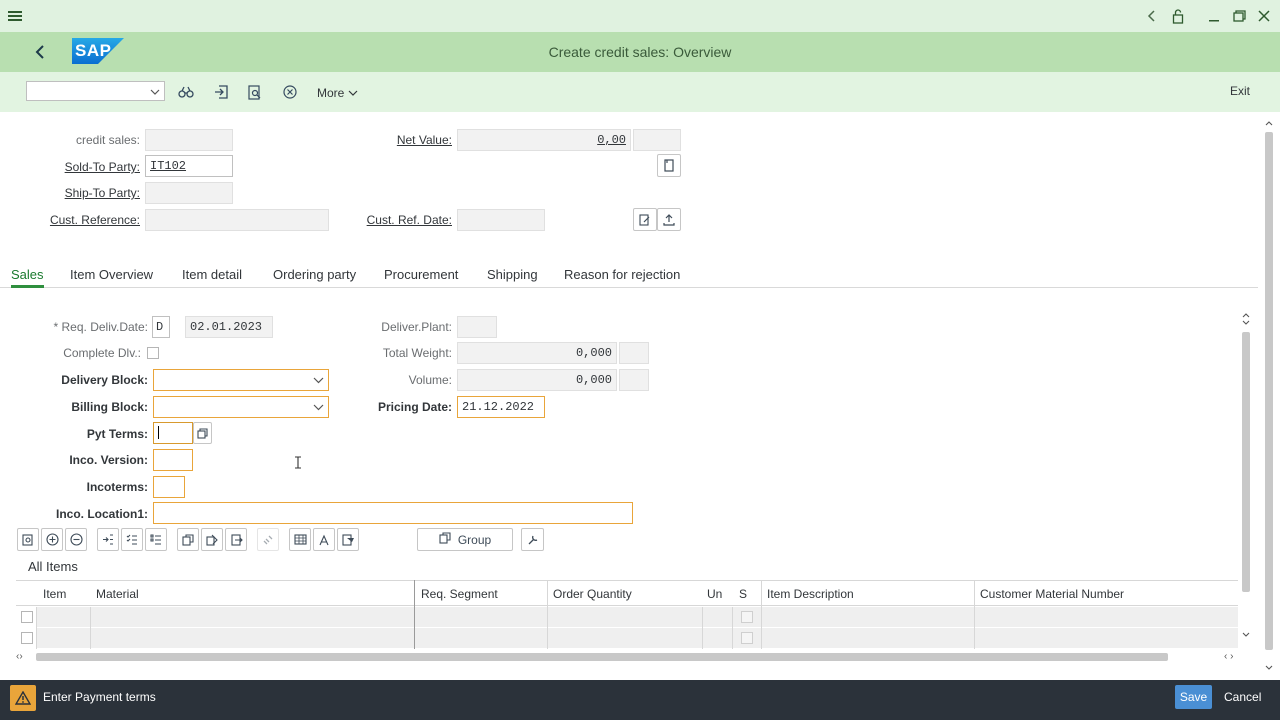  I want to click on wrench-icon-button, so click(532, 539).